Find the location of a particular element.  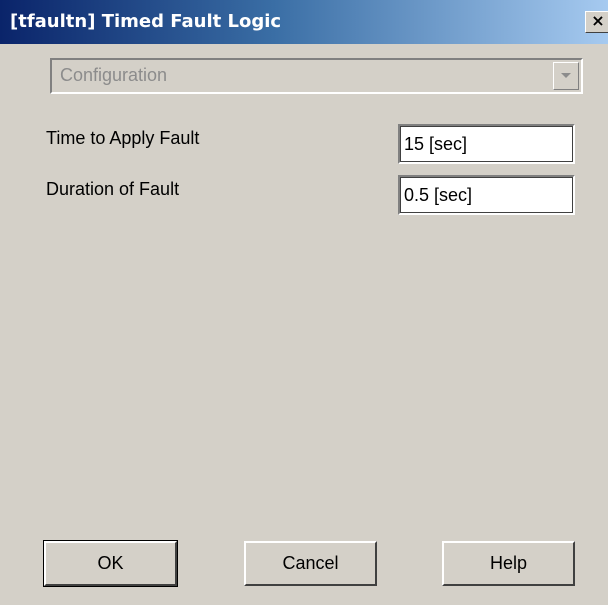

duration-of-fault-label: Duration of Fault is located at coordinates (113, 189).